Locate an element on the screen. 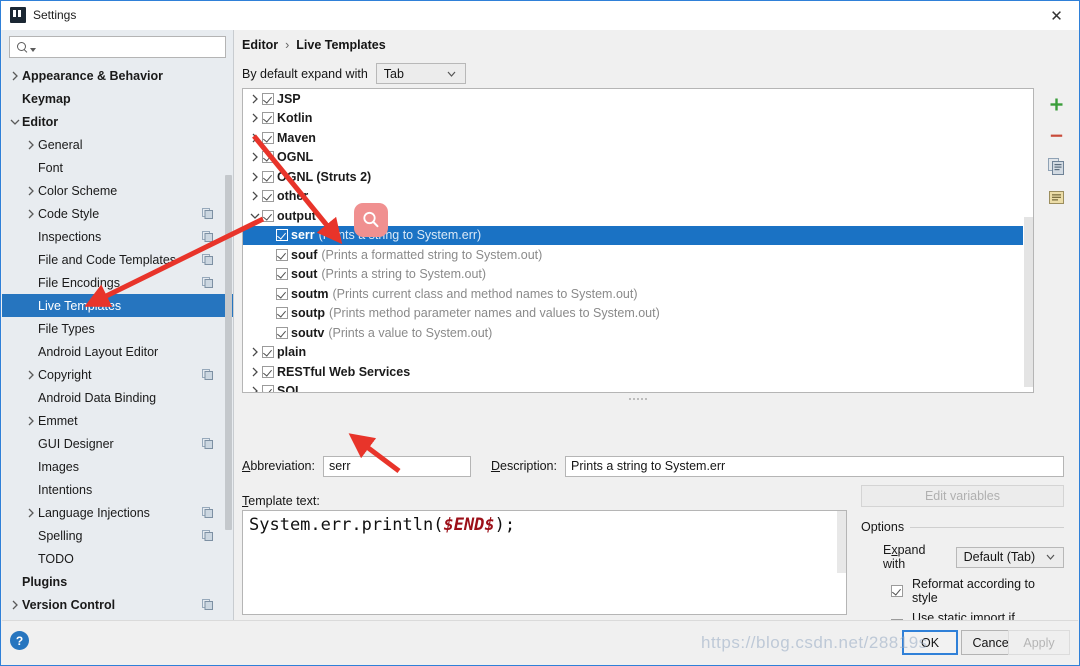 The height and width of the screenshot is (666, 1080). sidebar-item-copyright: Copyright is located at coordinates (117, 374).